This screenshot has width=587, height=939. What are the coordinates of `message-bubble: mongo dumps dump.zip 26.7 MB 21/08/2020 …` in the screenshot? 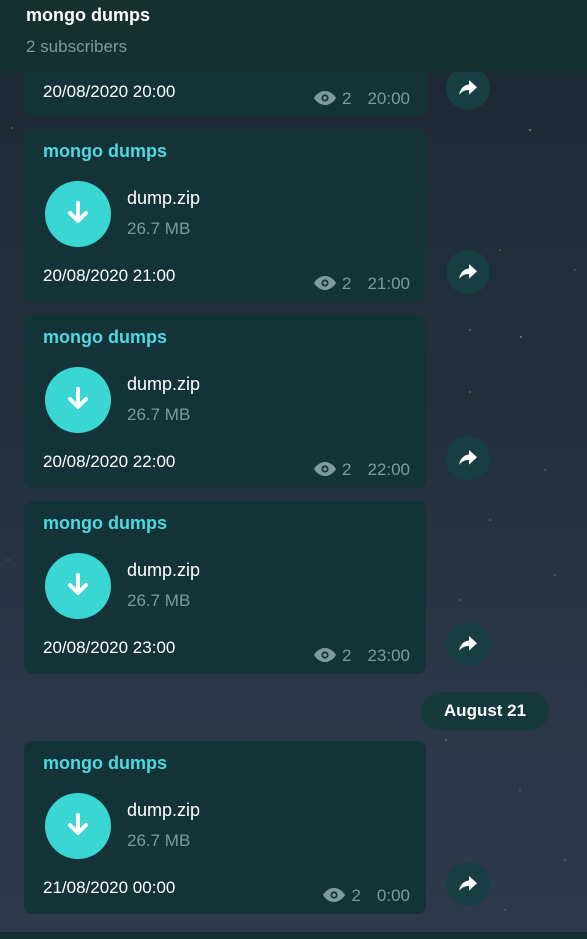 It's located at (225, 827).